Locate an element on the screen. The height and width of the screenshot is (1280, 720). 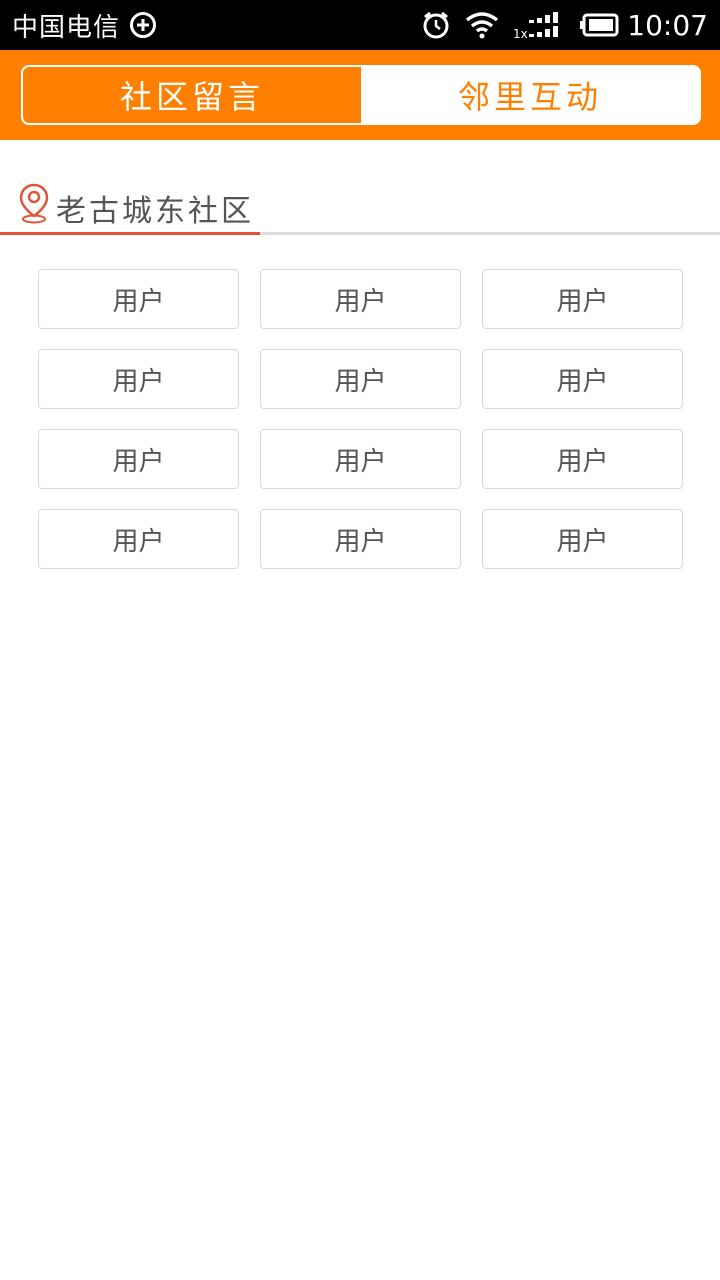
carrier-name: 中国电信 is located at coordinates (66, 27).